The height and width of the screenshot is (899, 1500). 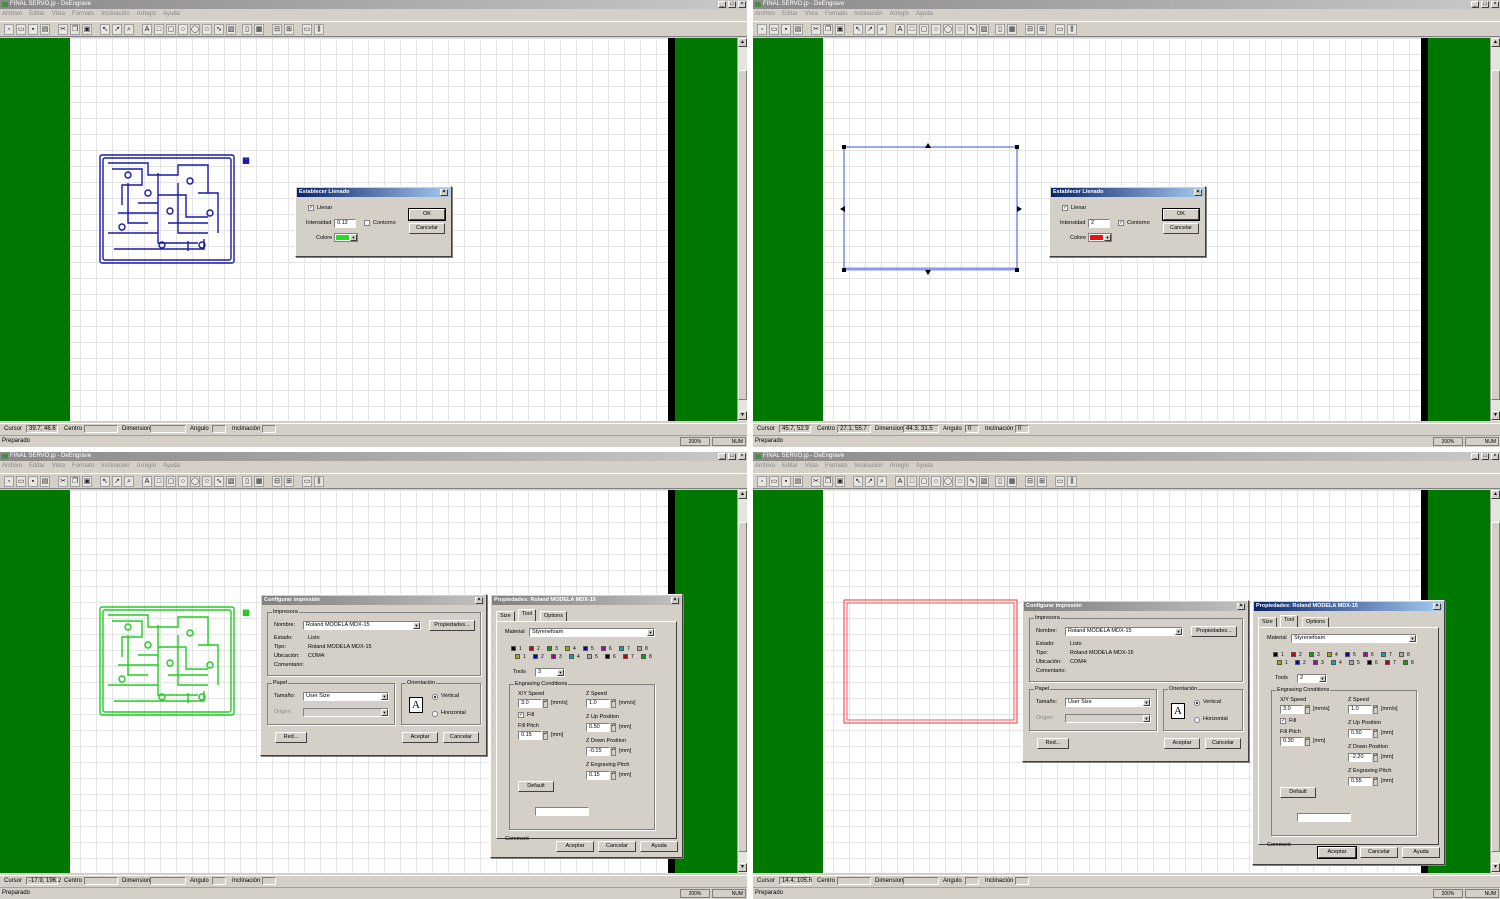 What do you see at coordinates (1360, 709) in the screenshot?
I see `z-speed-input: 1.0` at bounding box center [1360, 709].